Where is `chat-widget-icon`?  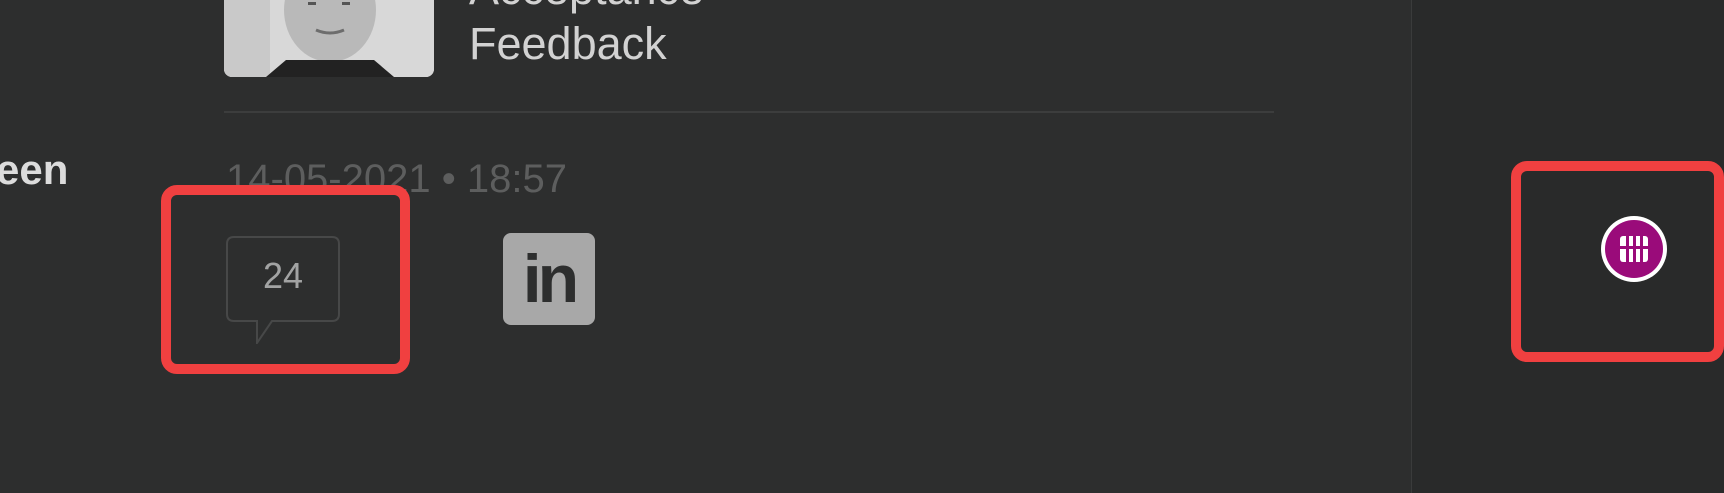
chat-widget-icon is located at coordinates (1634, 249).